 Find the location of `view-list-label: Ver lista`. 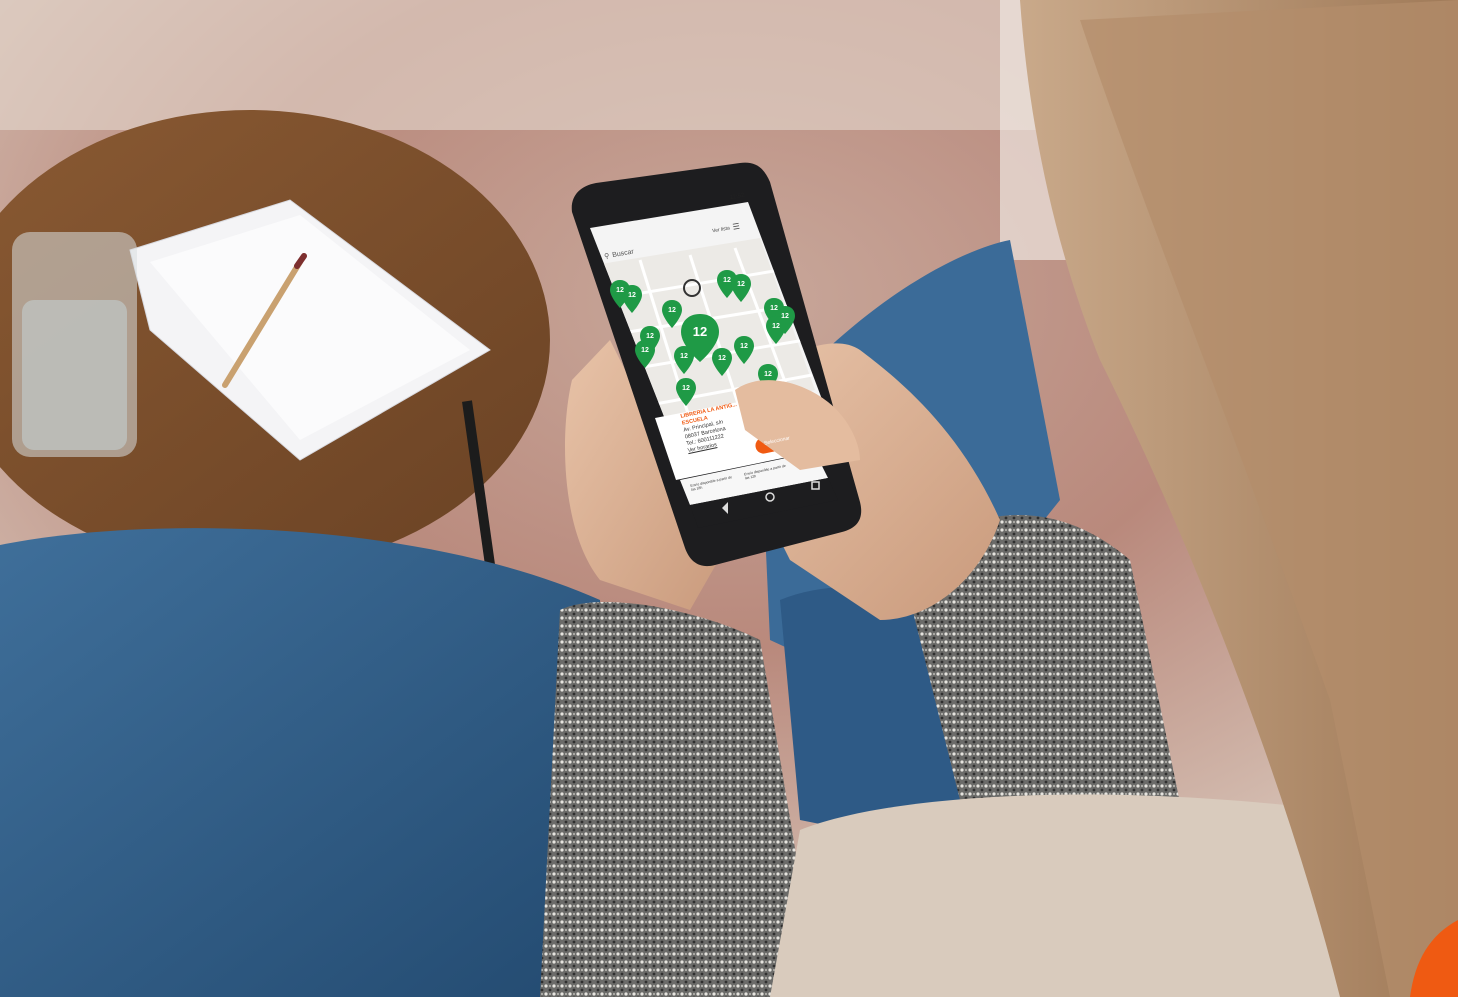

view-list-label: Ver lista is located at coordinates (721, 229).